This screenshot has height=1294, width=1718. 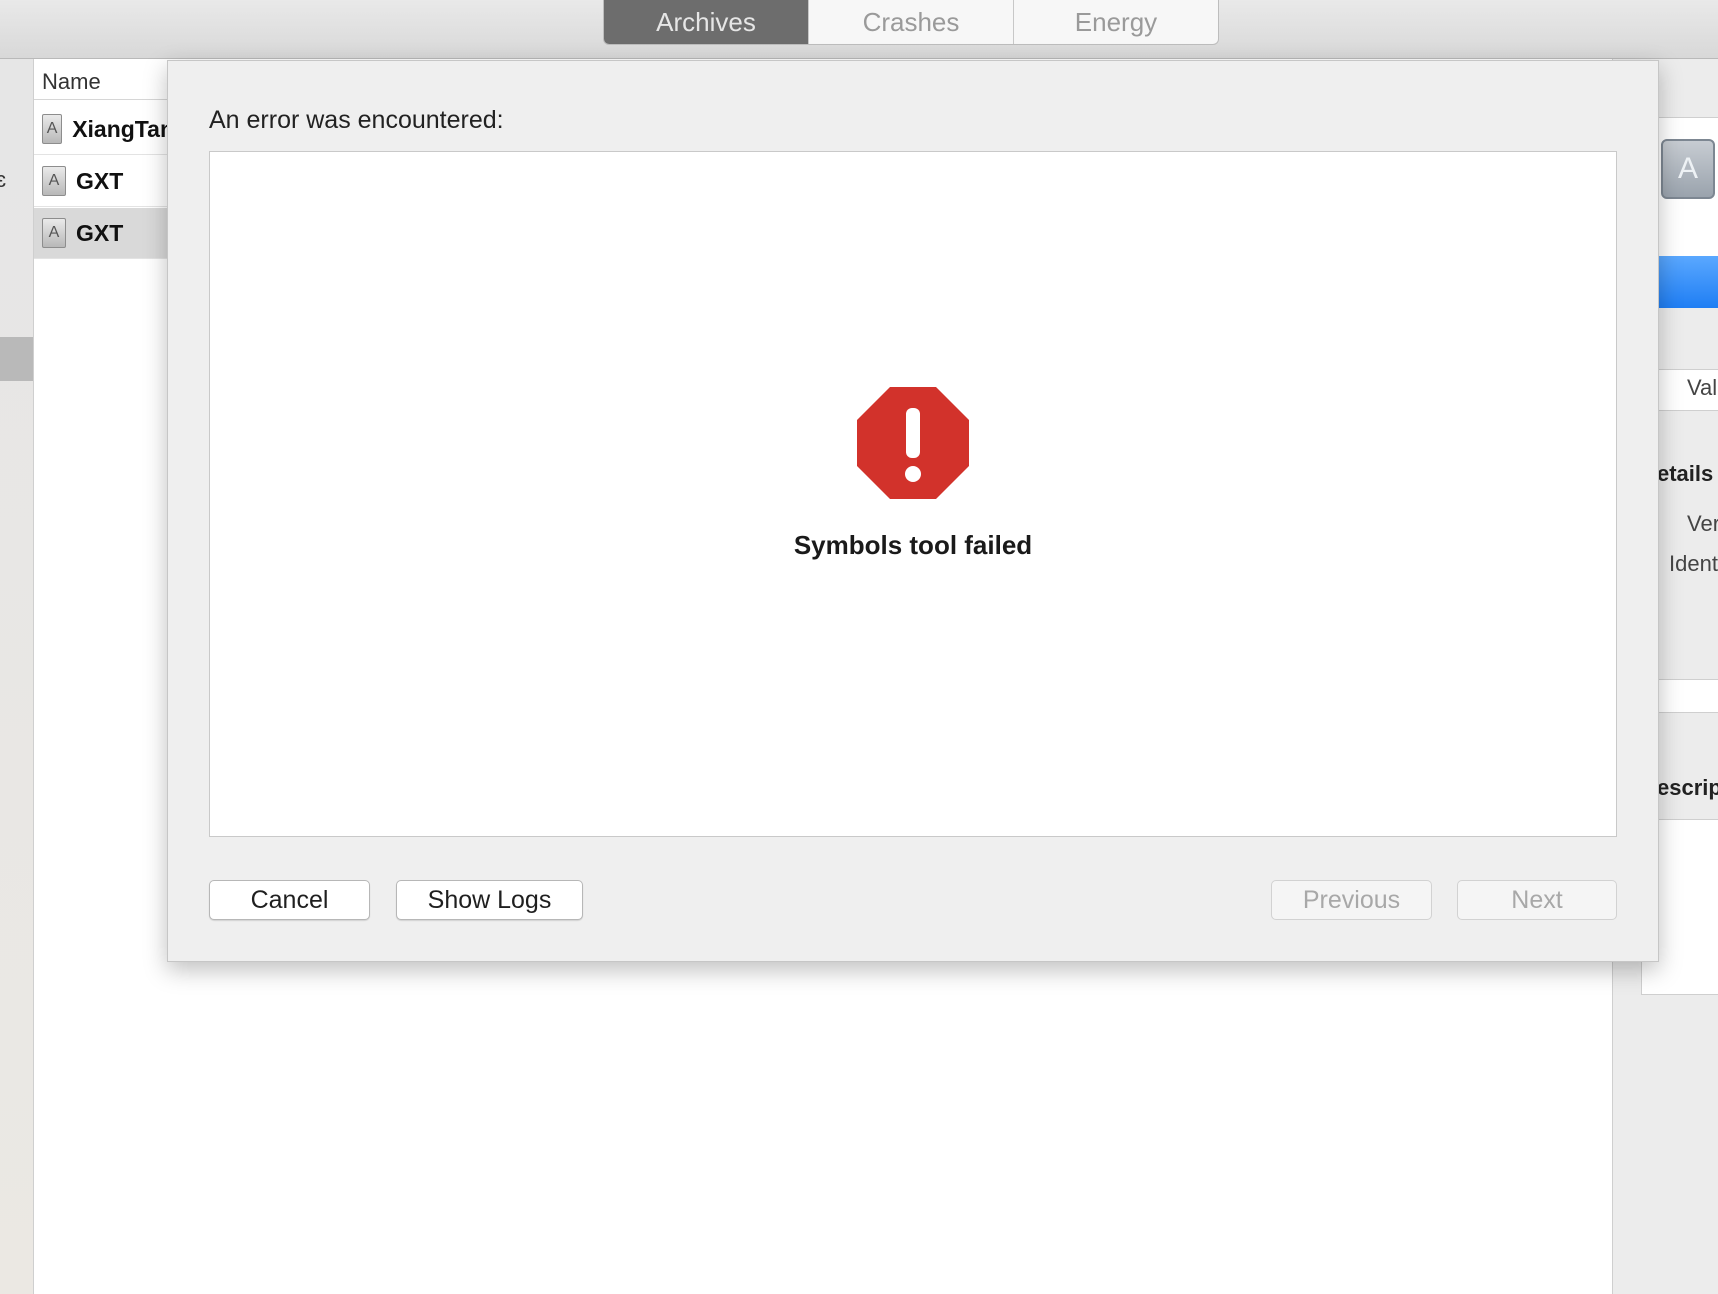 What do you see at coordinates (17, 676) in the screenshot?
I see `left-sidebar: ɛ` at bounding box center [17, 676].